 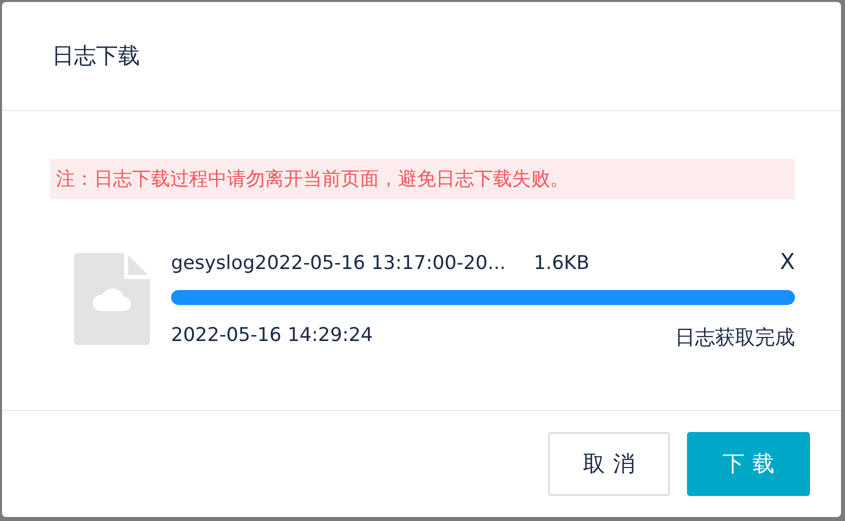 What do you see at coordinates (422, 179) in the screenshot?
I see `warning-notice: 注：日志下载过程中请勿离开当前页面，避免日志下载失败。` at bounding box center [422, 179].